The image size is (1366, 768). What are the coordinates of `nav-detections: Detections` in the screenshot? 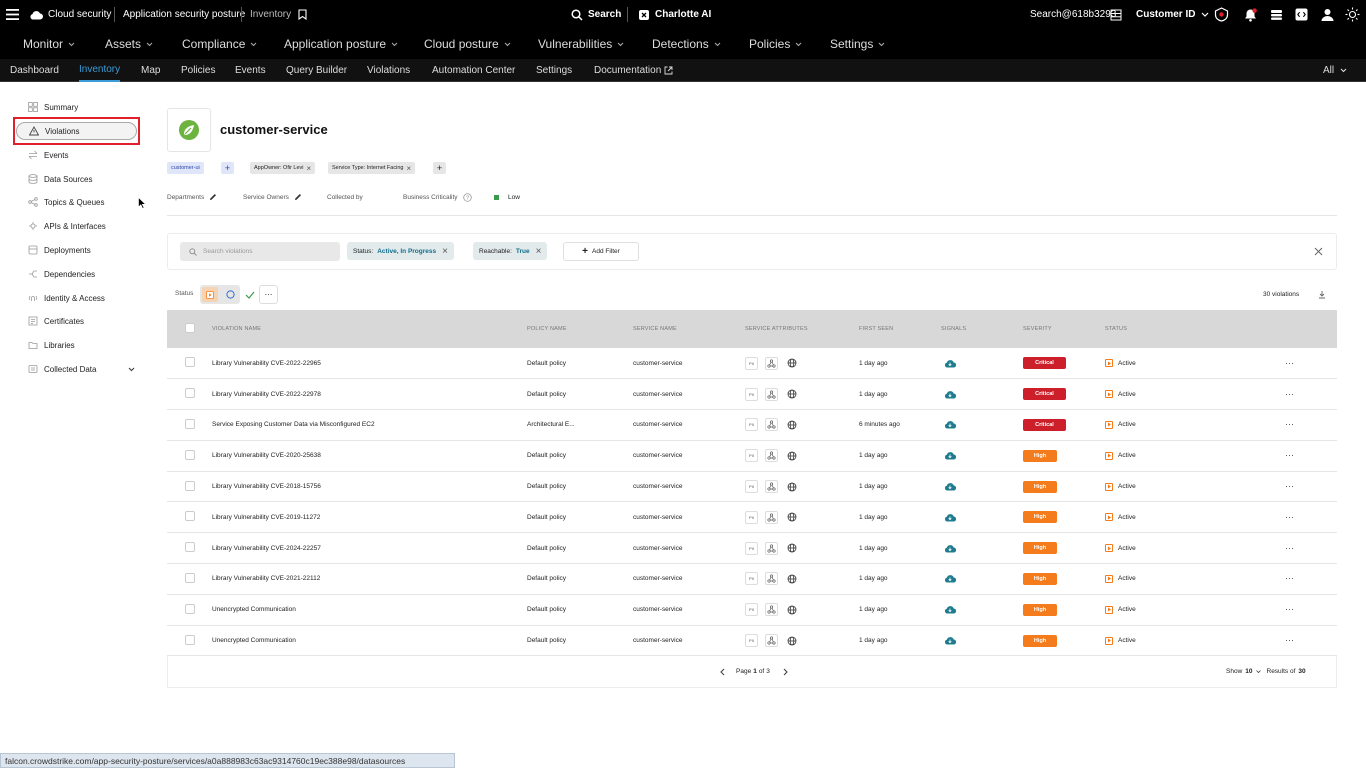 It's located at (686, 44).